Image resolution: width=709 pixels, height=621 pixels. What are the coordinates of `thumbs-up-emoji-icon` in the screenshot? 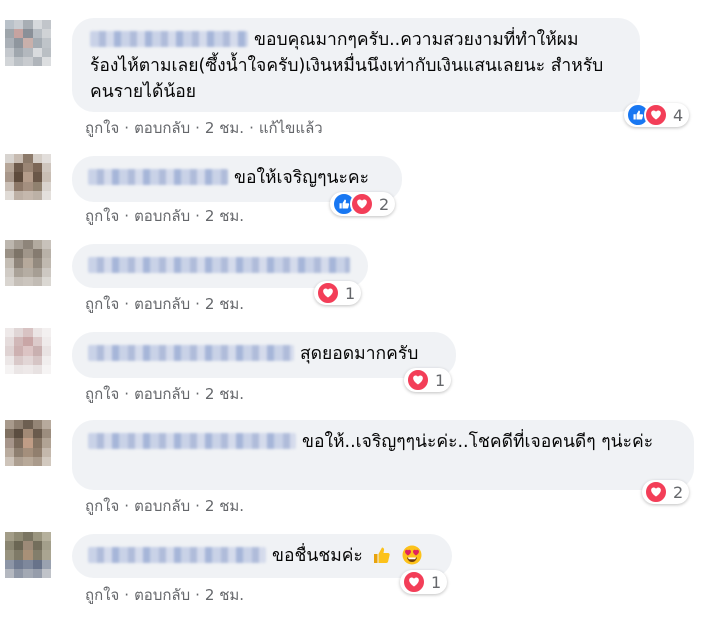 It's located at (382, 555).